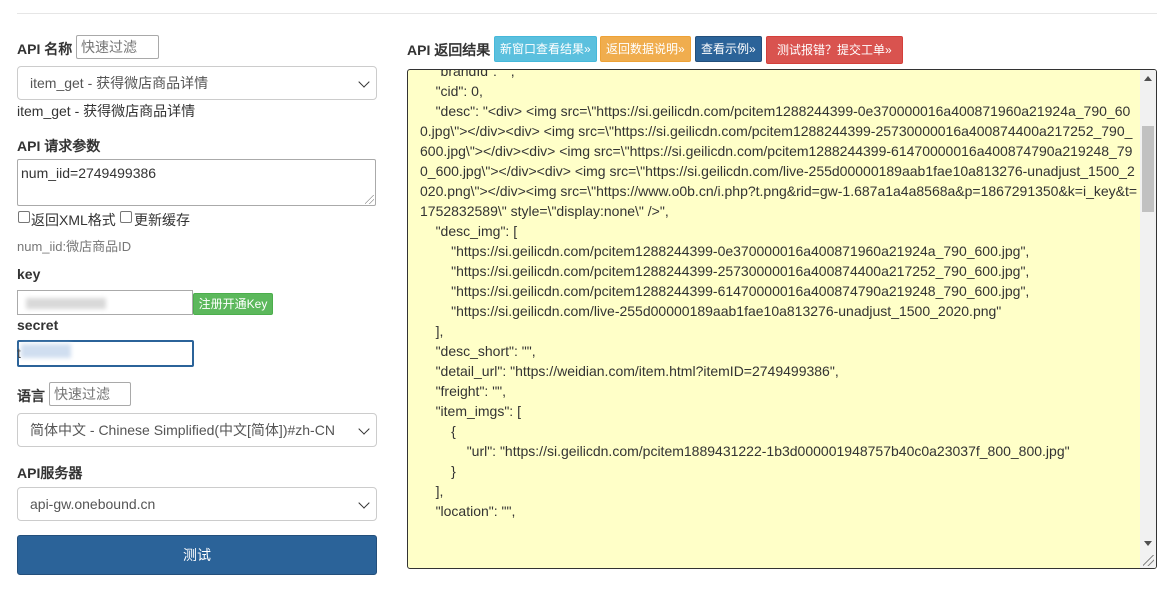  What do you see at coordinates (119, 83) in the screenshot?
I see `api-select-value: item_get - 获得微店商品详情` at bounding box center [119, 83].